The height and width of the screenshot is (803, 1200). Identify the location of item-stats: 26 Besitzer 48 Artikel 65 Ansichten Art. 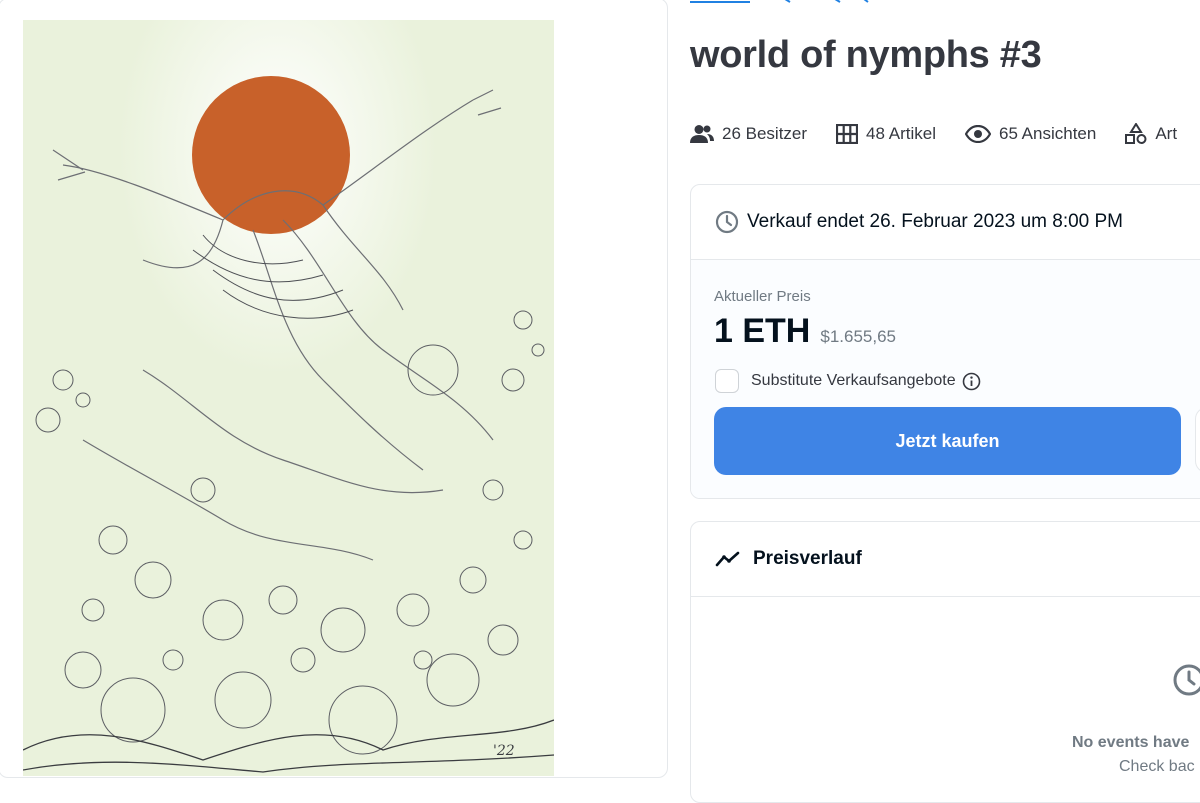
(945, 134).